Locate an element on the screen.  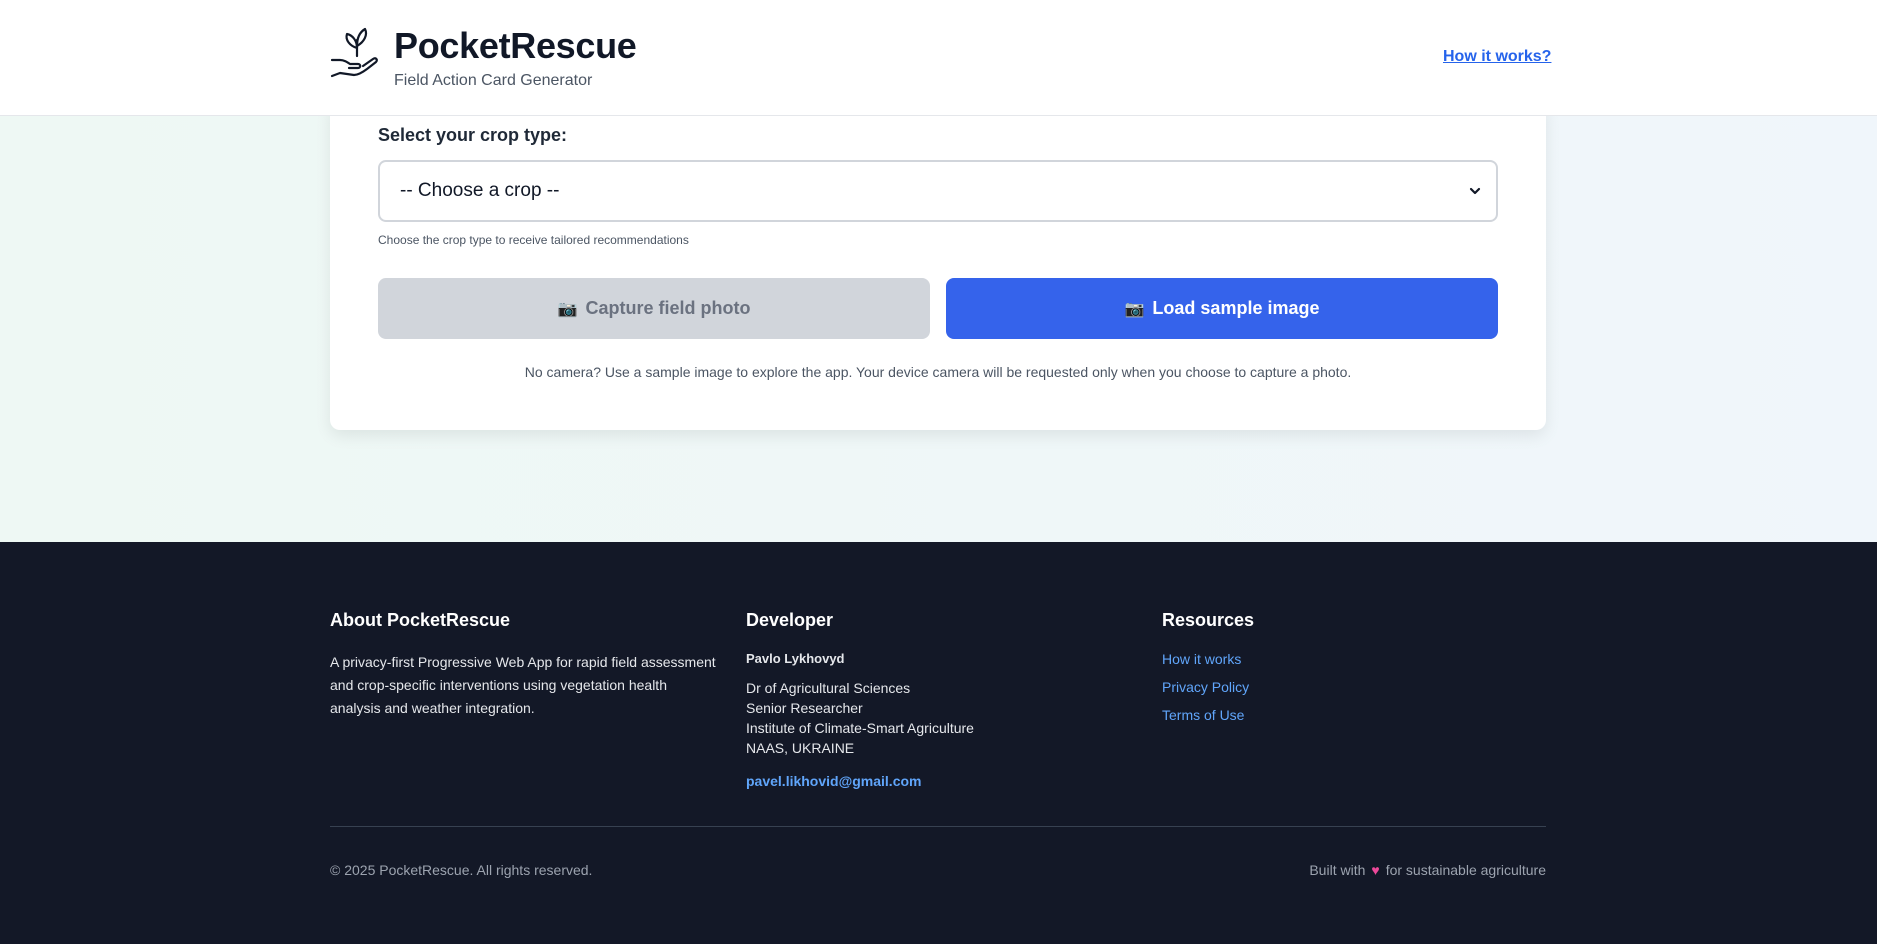
footer-divider is located at coordinates (938, 826).